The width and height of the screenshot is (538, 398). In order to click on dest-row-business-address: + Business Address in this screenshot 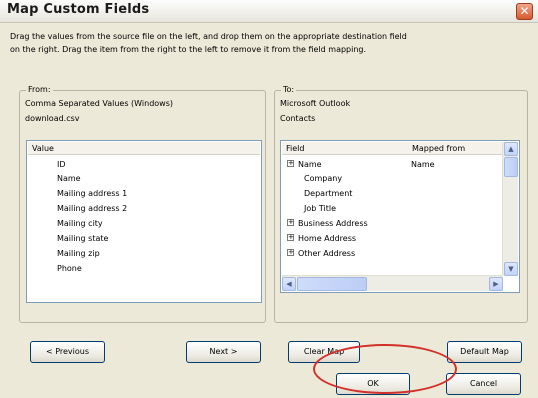, I will do `click(327, 223)`.